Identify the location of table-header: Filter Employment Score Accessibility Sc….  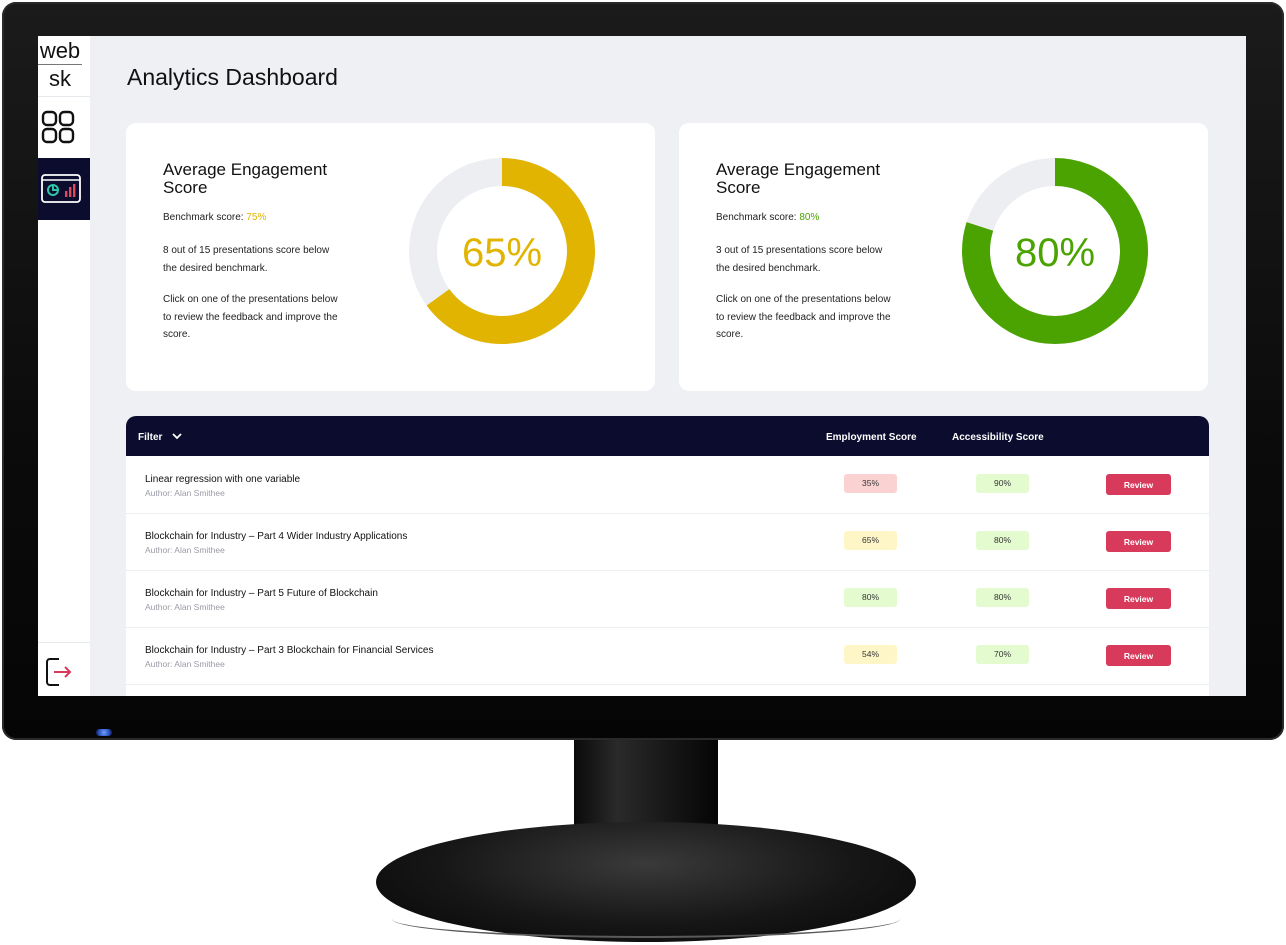
(667, 436).